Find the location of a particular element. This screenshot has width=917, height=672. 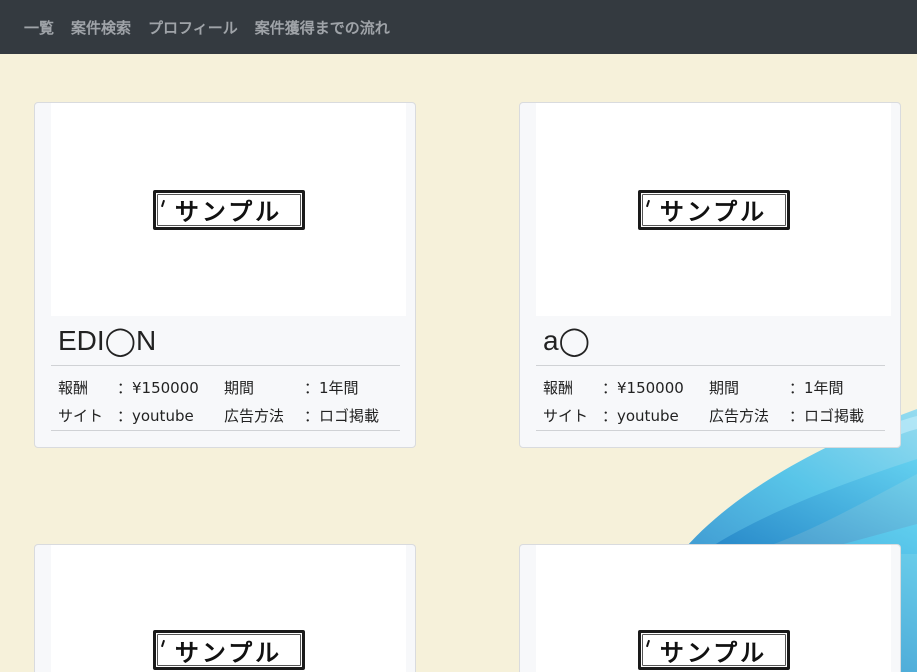

nav-link-flow: 案件獲得までの流れ is located at coordinates (322, 27).